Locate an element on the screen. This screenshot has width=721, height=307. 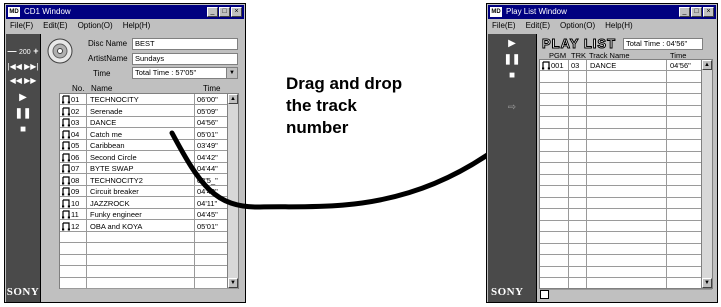
trk-number: 03 is located at coordinates (575, 65).